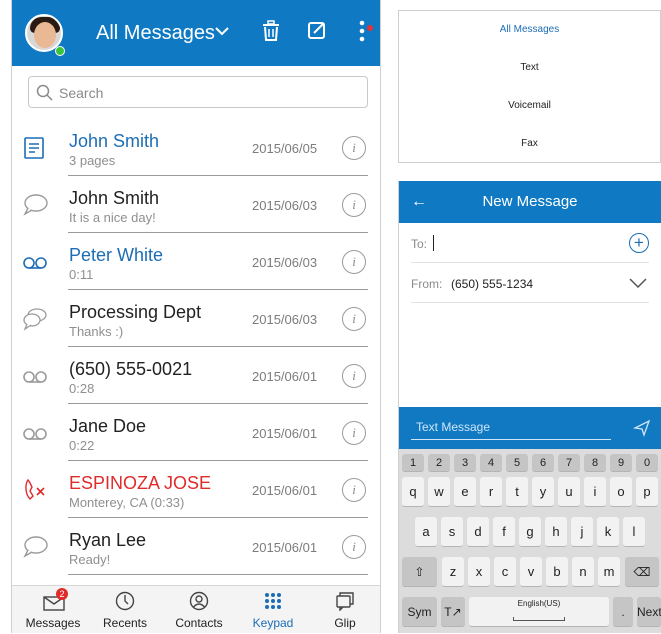 The width and height of the screenshot is (661, 634). What do you see at coordinates (317, 30) in the screenshot?
I see `compose-icon` at bounding box center [317, 30].